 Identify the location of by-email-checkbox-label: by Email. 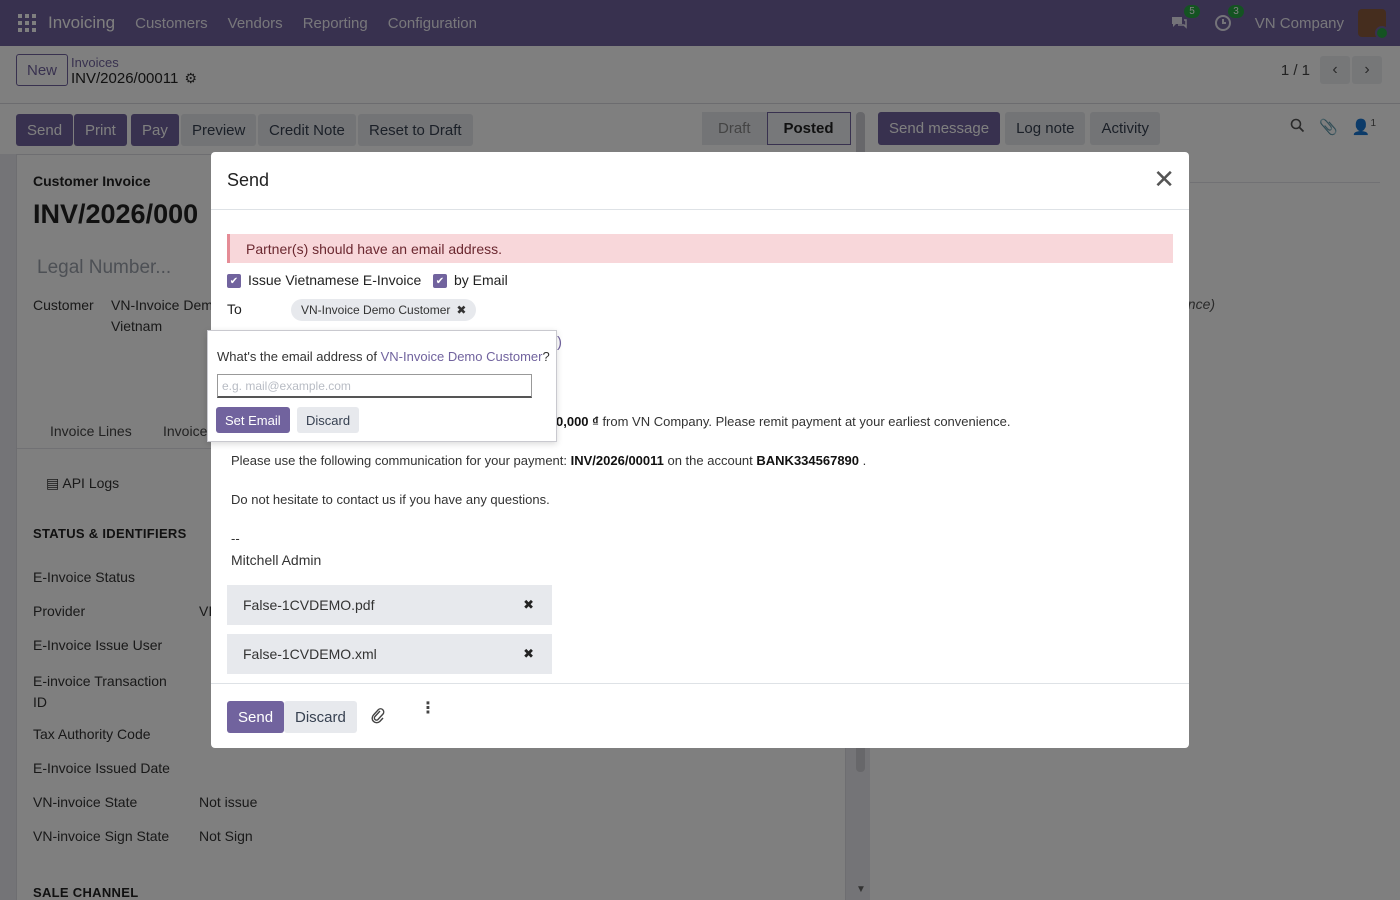
(481, 280).